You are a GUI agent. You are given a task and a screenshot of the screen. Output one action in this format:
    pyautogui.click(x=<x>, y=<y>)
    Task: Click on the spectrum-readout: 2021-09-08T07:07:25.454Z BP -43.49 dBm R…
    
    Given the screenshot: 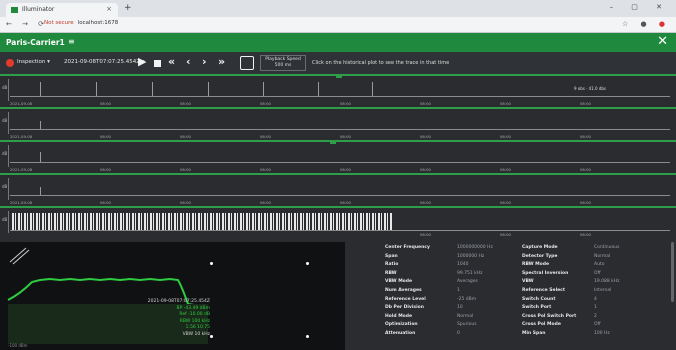 What is the action you would take?
    pyautogui.click(x=178, y=318)
    